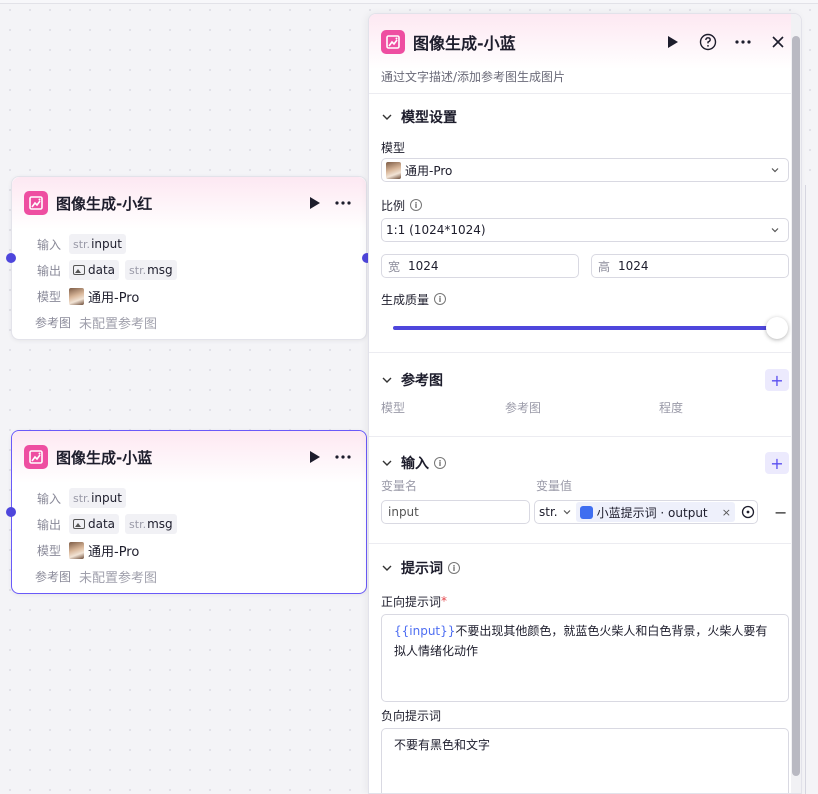 Image resolution: width=818 pixels, height=794 pixels. What do you see at coordinates (585, 205) in the screenshot?
I see `ratio-label-row: 比例 i` at bounding box center [585, 205].